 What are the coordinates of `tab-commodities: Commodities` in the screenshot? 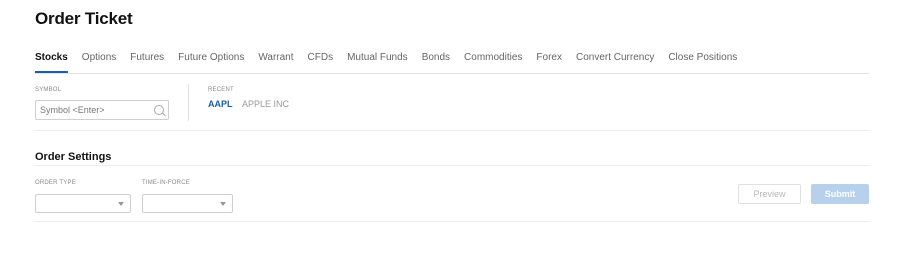 It's located at (493, 59).